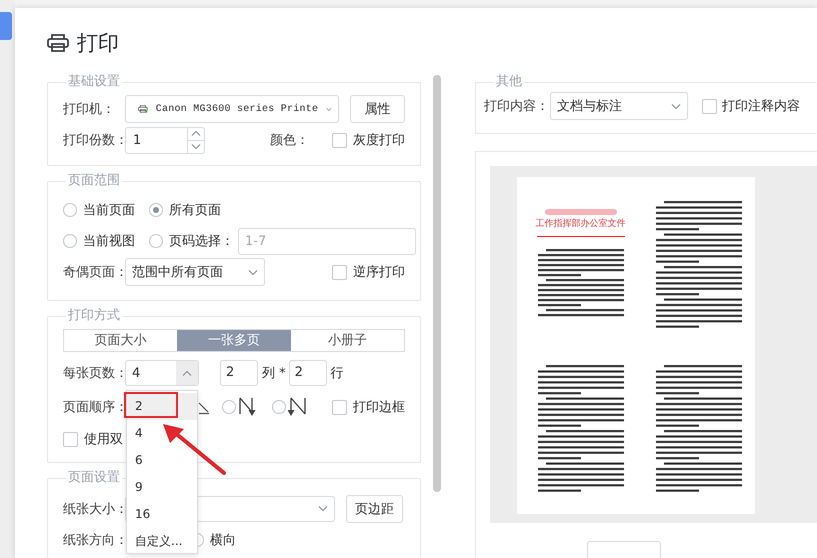 This screenshot has height=558, width=817. I want to click on group-legend: 其他, so click(509, 82).